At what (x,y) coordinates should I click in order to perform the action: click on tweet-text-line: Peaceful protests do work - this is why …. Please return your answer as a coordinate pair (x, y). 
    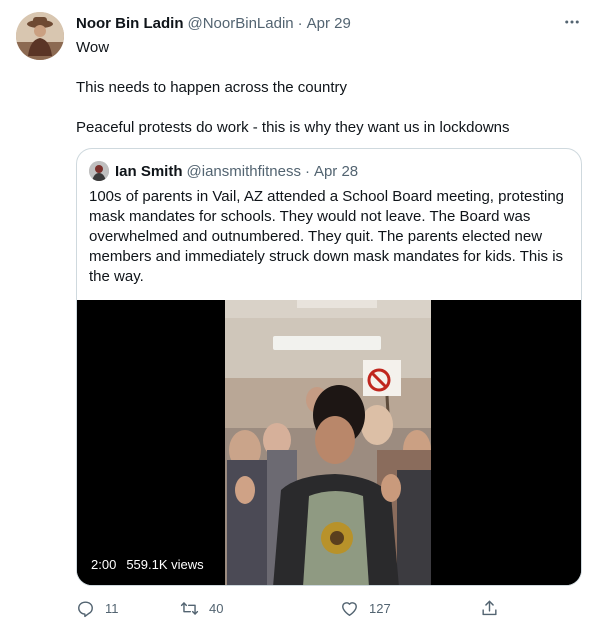
    Looking at the image, I should click on (293, 127).